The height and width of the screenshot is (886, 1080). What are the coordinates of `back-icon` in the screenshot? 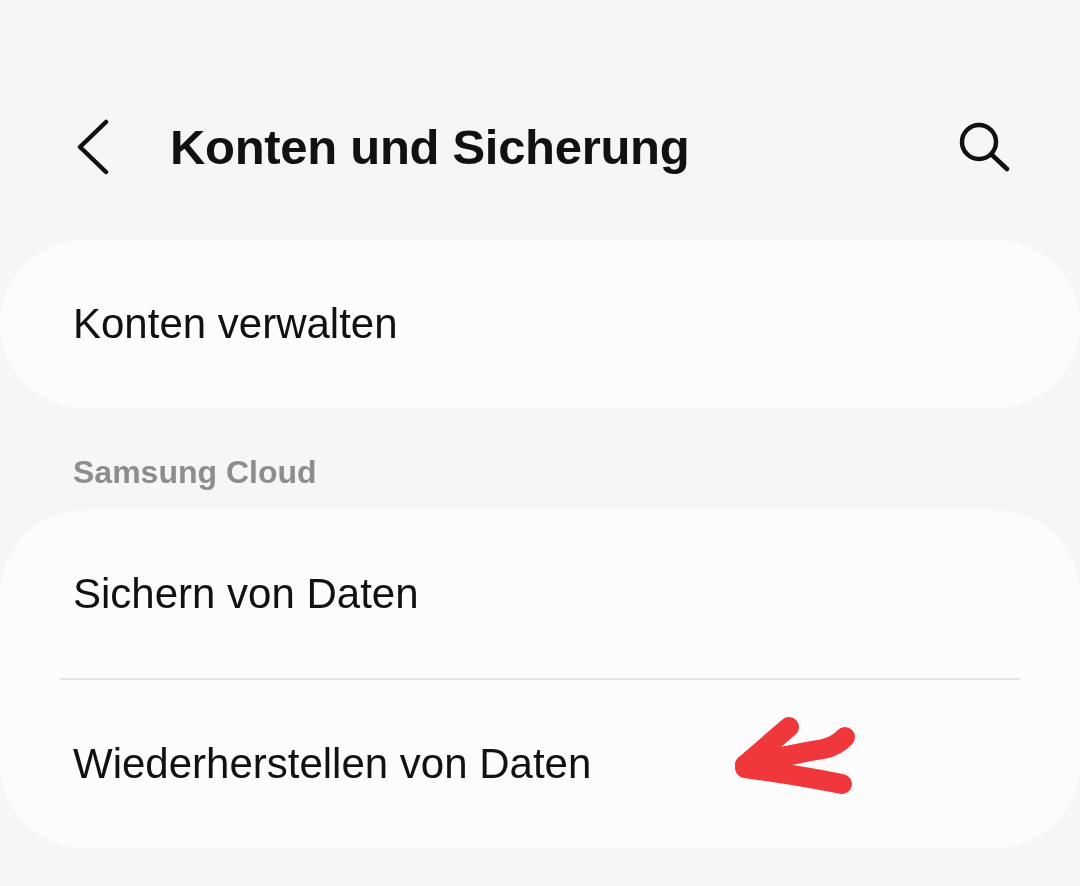 It's located at (93, 147).